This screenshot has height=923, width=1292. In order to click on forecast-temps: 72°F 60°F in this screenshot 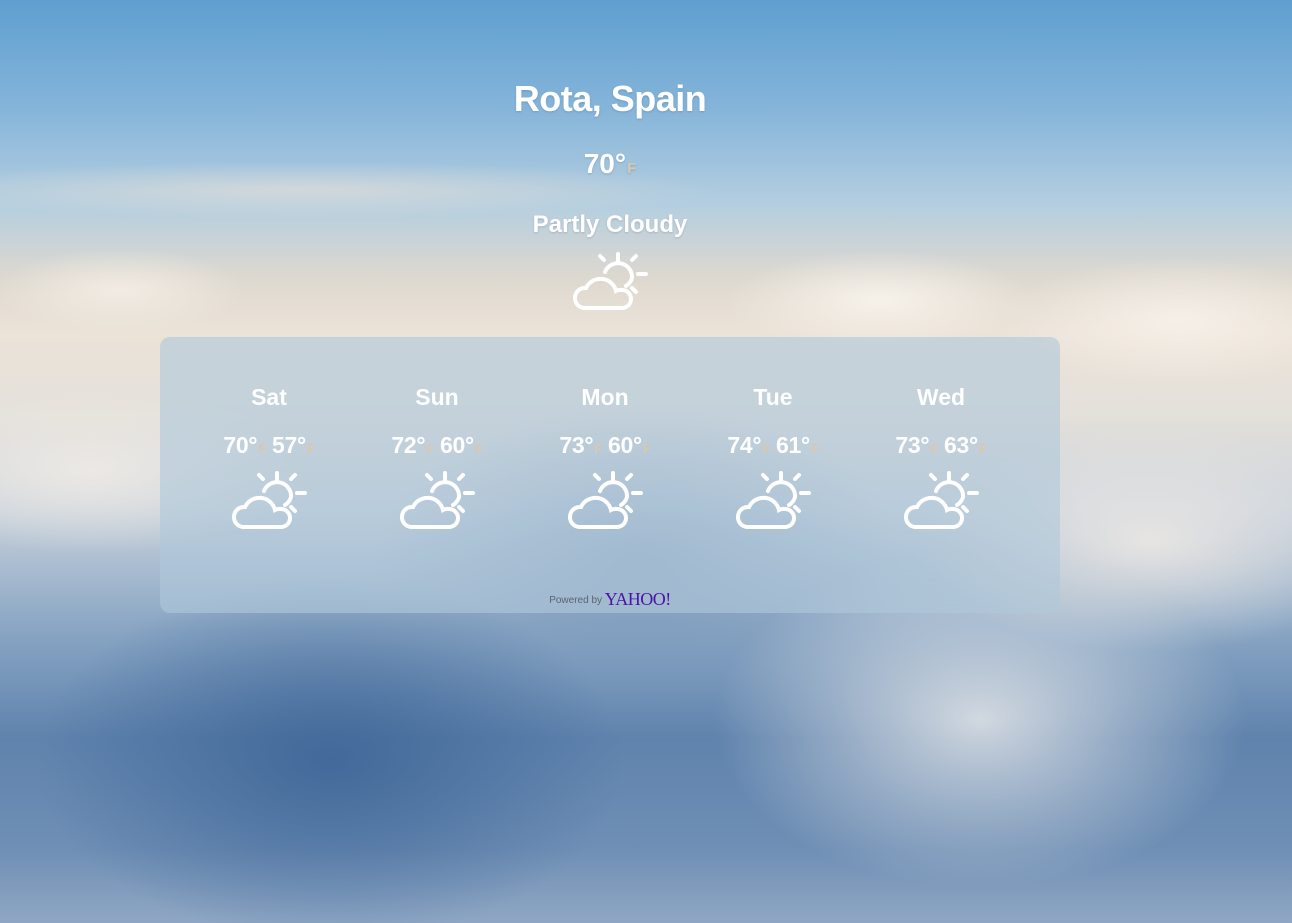, I will do `click(437, 445)`.